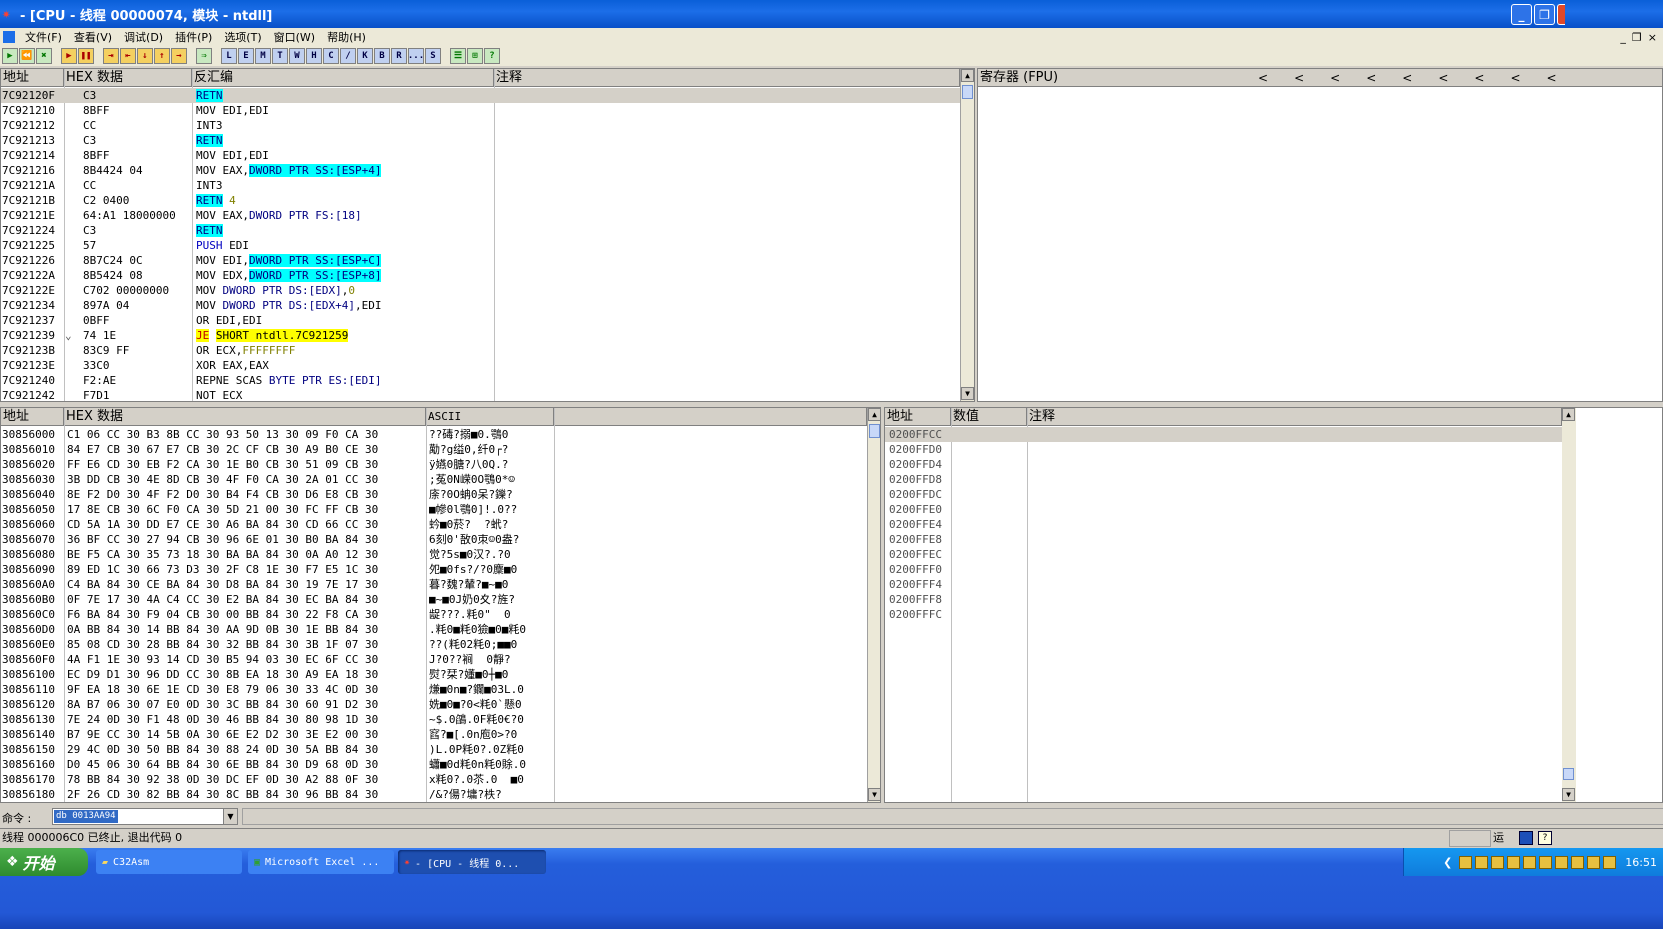 This screenshot has height=929, width=1663. I want to click on stack-row: 0200FFF8, so click(1223, 599).